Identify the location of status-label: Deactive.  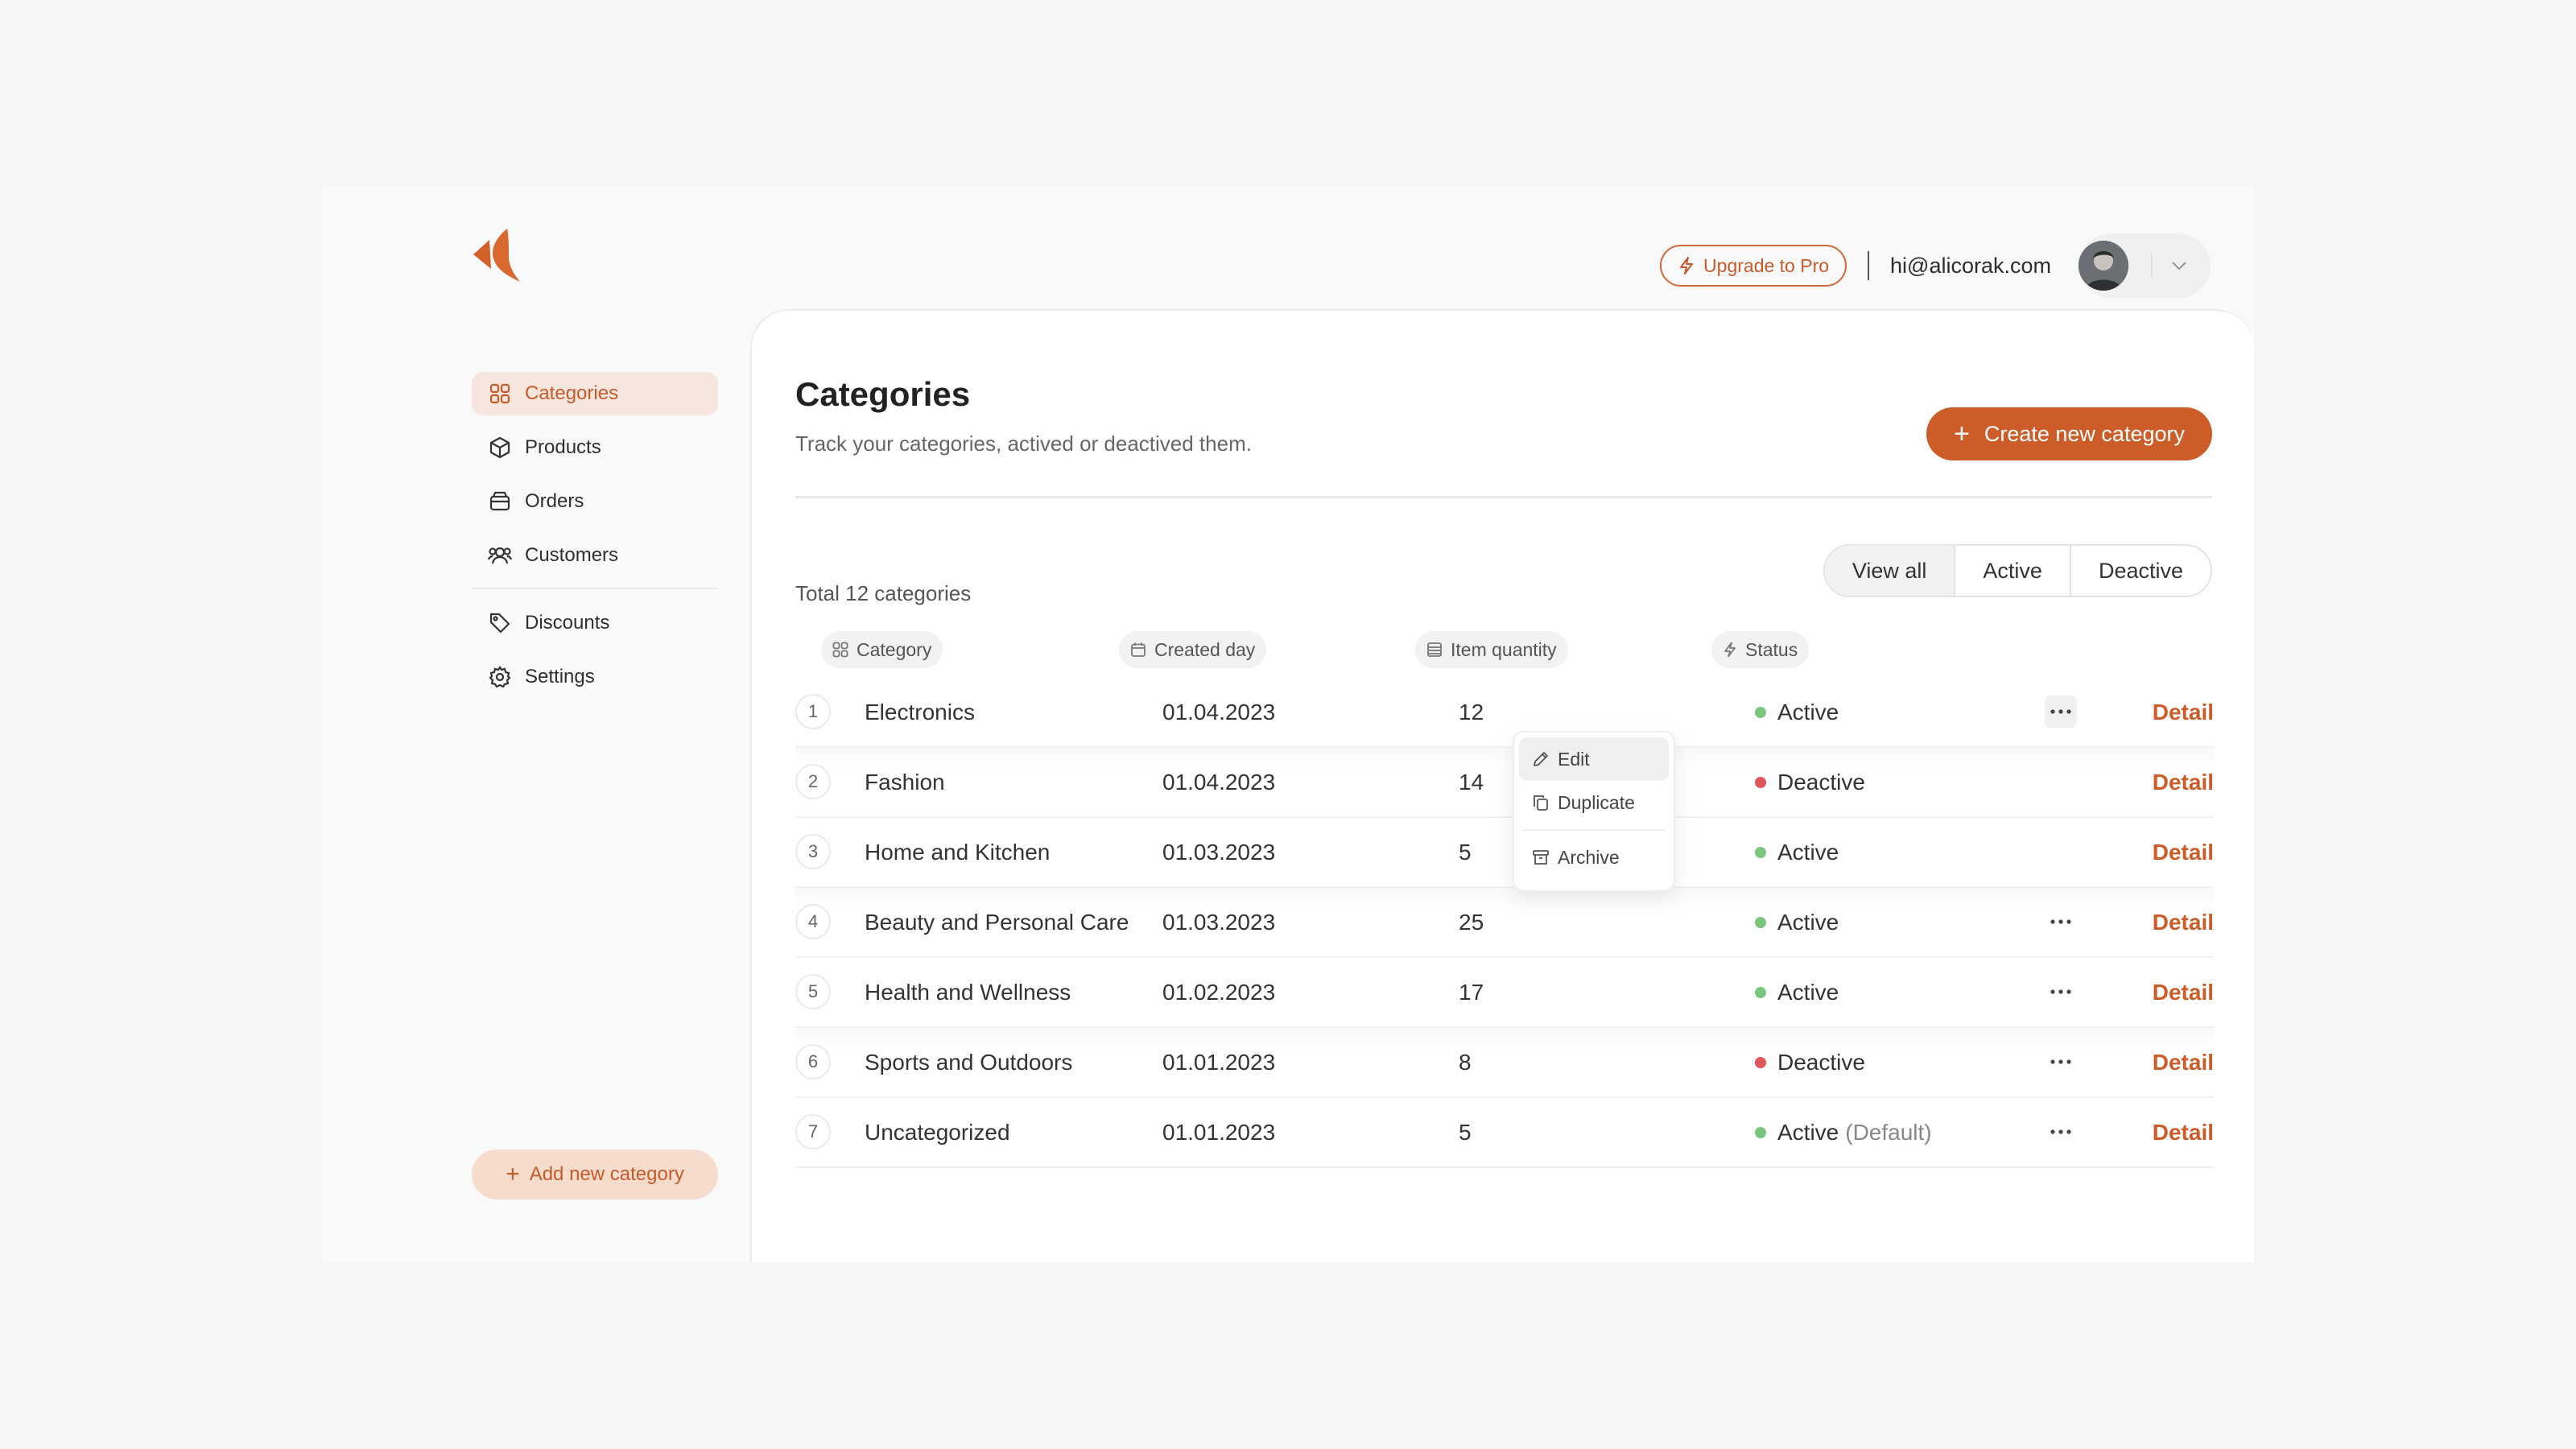
(1821, 782).